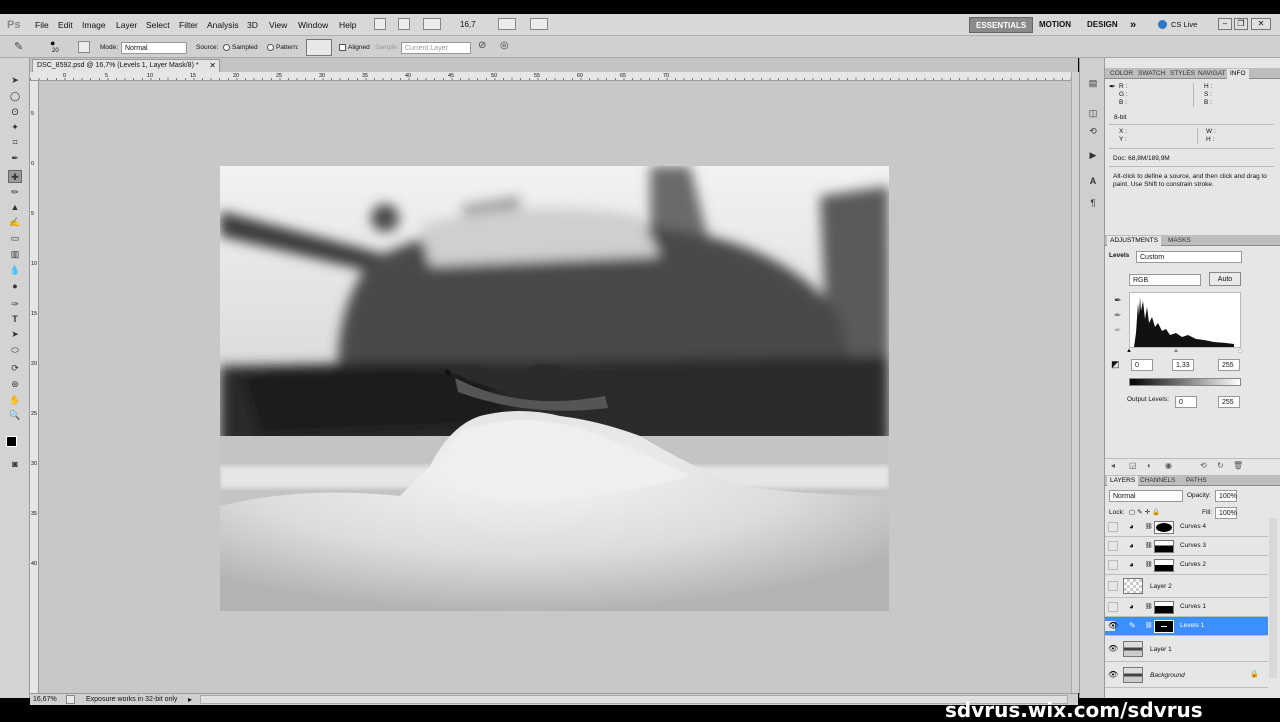  I want to click on cs-live-button: CS Live, so click(1184, 24).